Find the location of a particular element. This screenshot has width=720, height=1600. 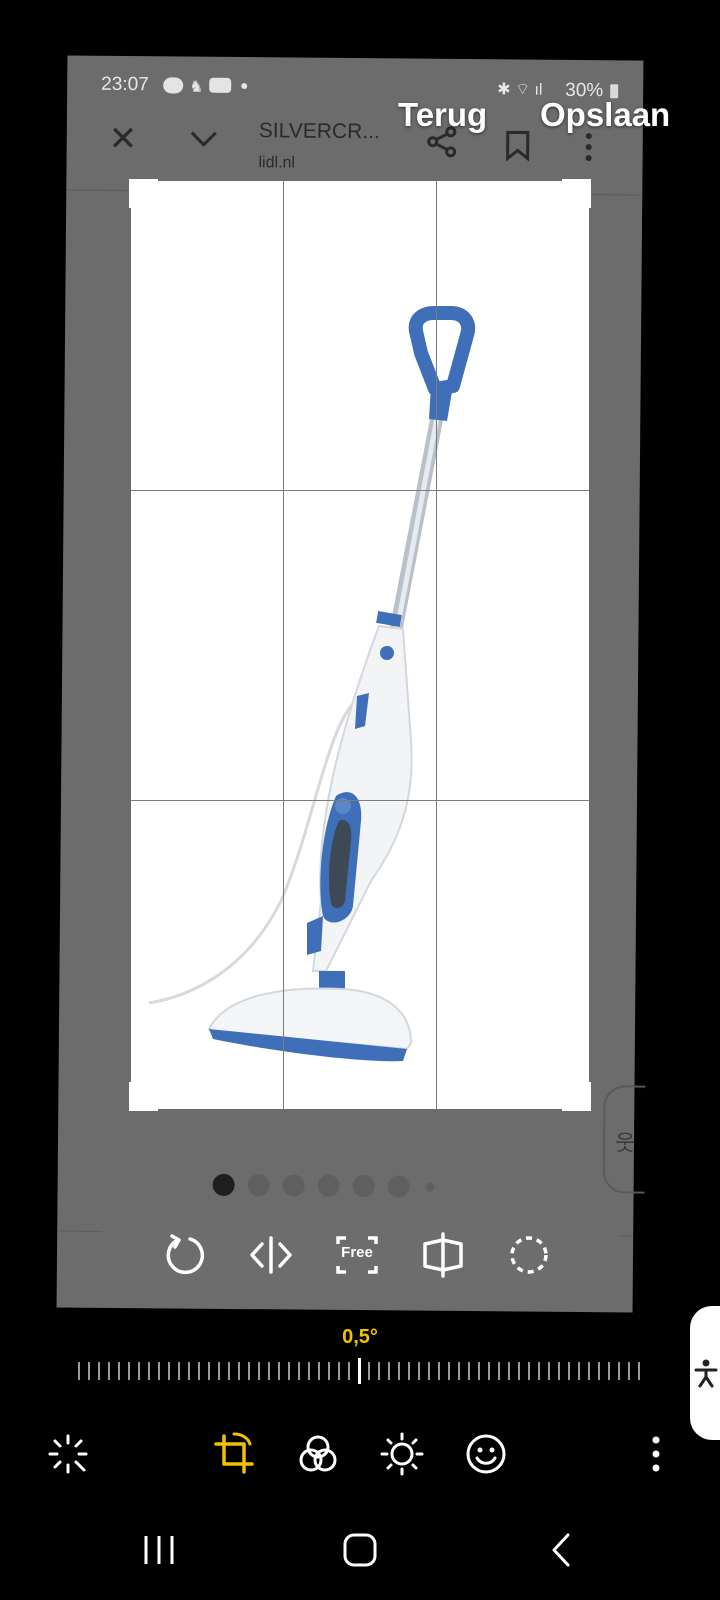

filters-icon is located at coordinates (318, 1453).